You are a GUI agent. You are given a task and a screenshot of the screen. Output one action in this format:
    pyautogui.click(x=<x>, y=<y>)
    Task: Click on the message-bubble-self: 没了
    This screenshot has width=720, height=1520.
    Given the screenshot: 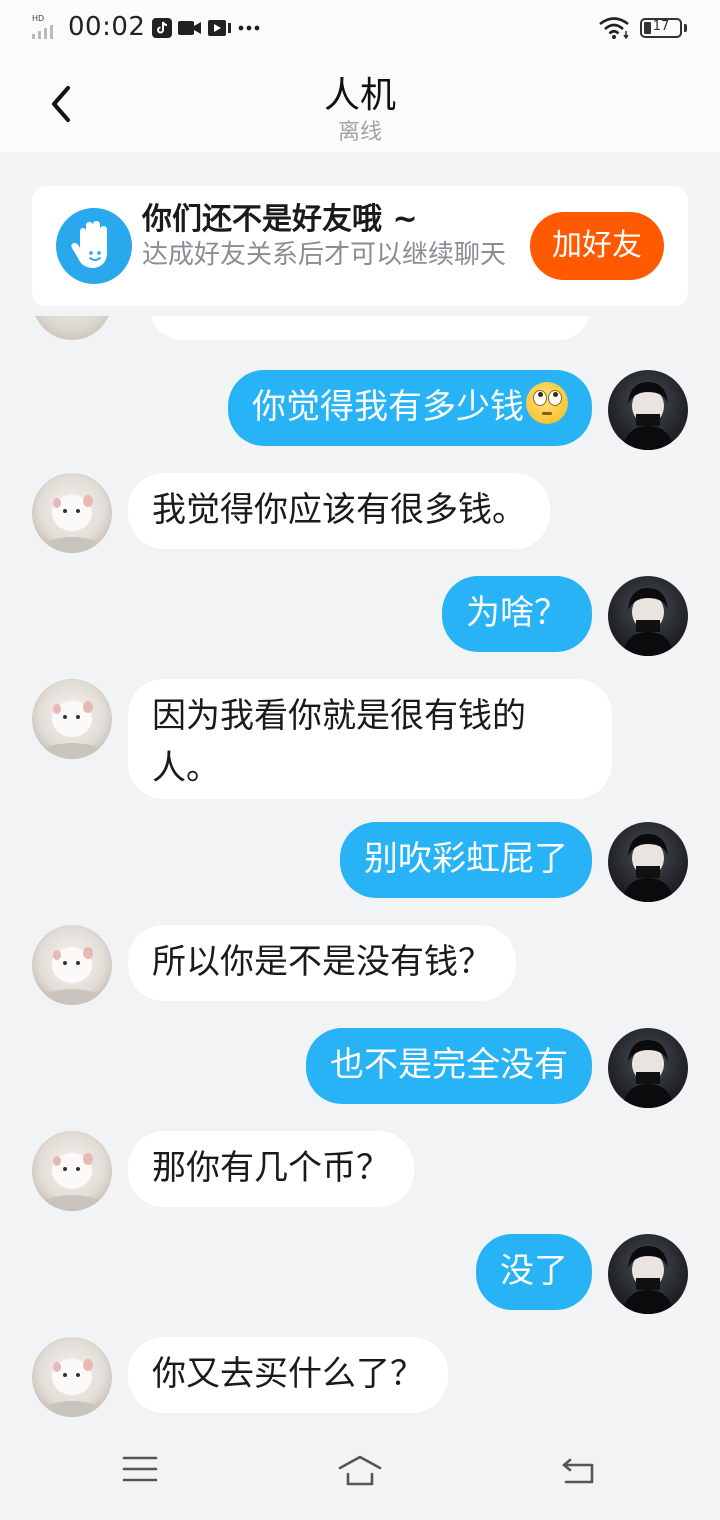 What is the action you would take?
    pyautogui.click(x=534, y=1272)
    